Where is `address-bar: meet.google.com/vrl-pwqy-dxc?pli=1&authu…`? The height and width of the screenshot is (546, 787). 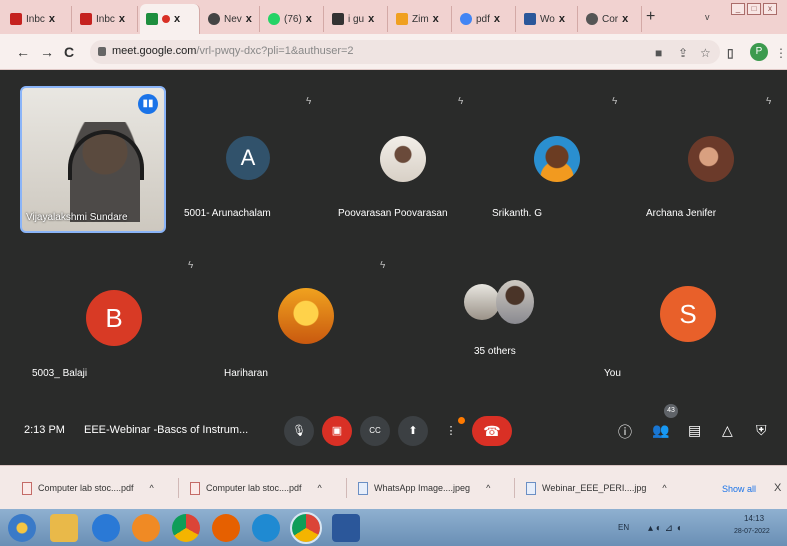 address-bar: meet.google.com/vrl-pwqy-dxc?pli=1&authu… is located at coordinates (405, 52).